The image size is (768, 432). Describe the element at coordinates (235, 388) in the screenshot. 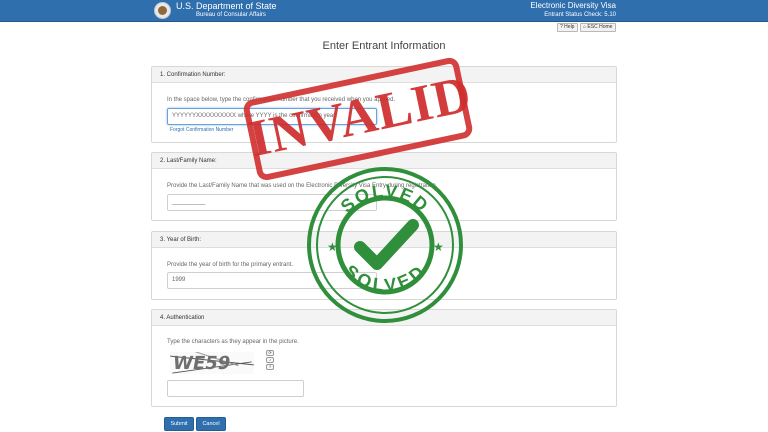

I see `captcha-input` at that location.